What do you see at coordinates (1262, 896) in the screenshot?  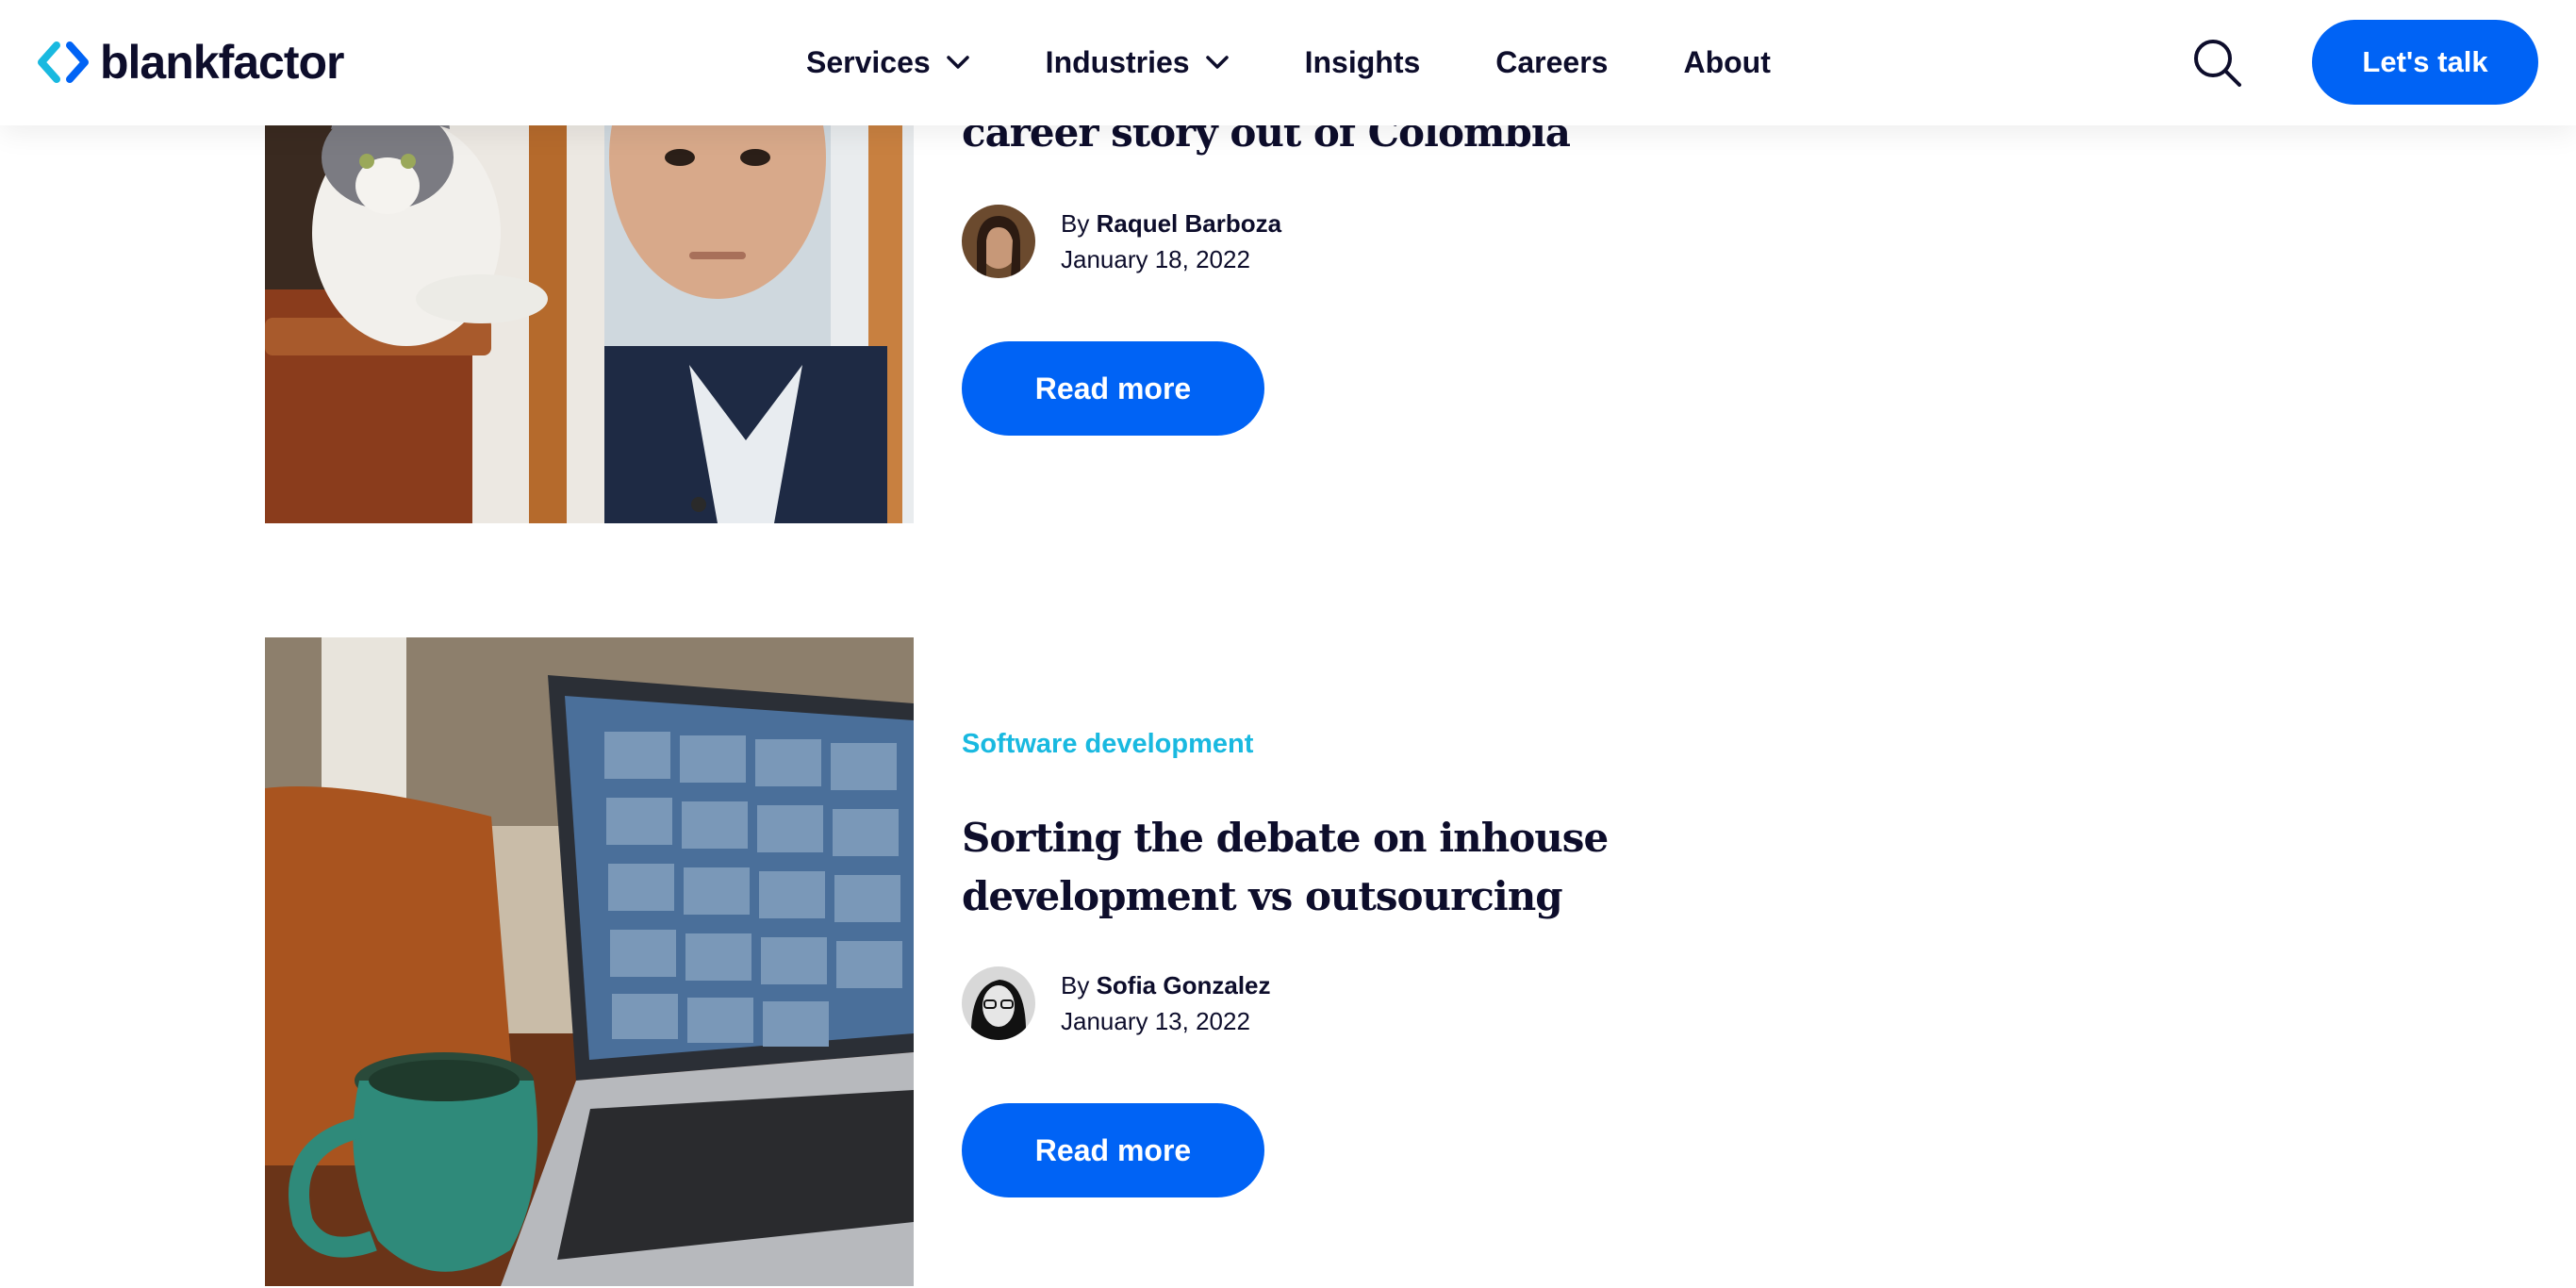 I see `article-2-title-line-2: development vs outsourcing` at bounding box center [1262, 896].